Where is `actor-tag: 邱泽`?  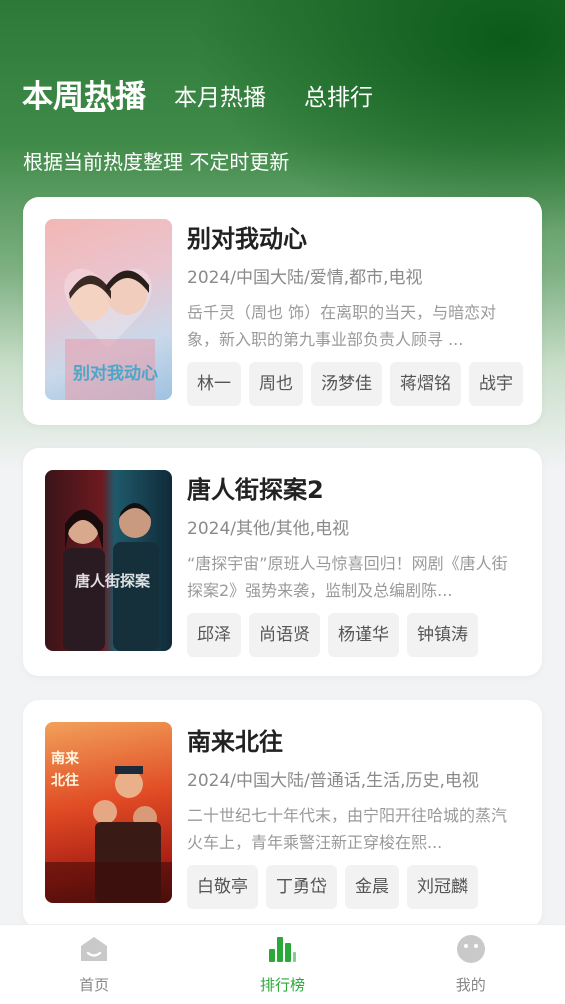
actor-tag: 邱泽 is located at coordinates (214, 635).